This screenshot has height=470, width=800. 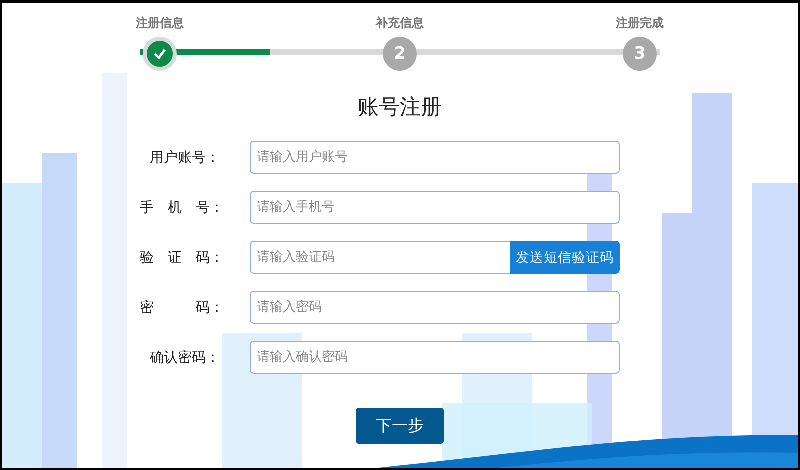 I want to click on field-label: 手 机 号：, so click(x=180, y=207).